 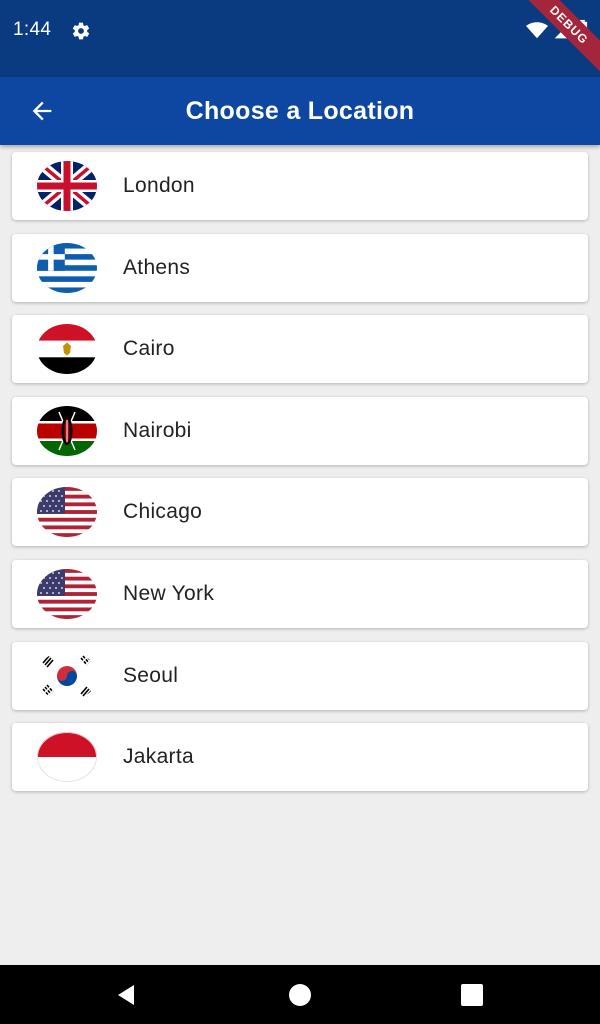 What do you see at coordinates (300, 267) in the screenshot?
I see `location-item-athens: Athens` at bounding box center [300, 267].